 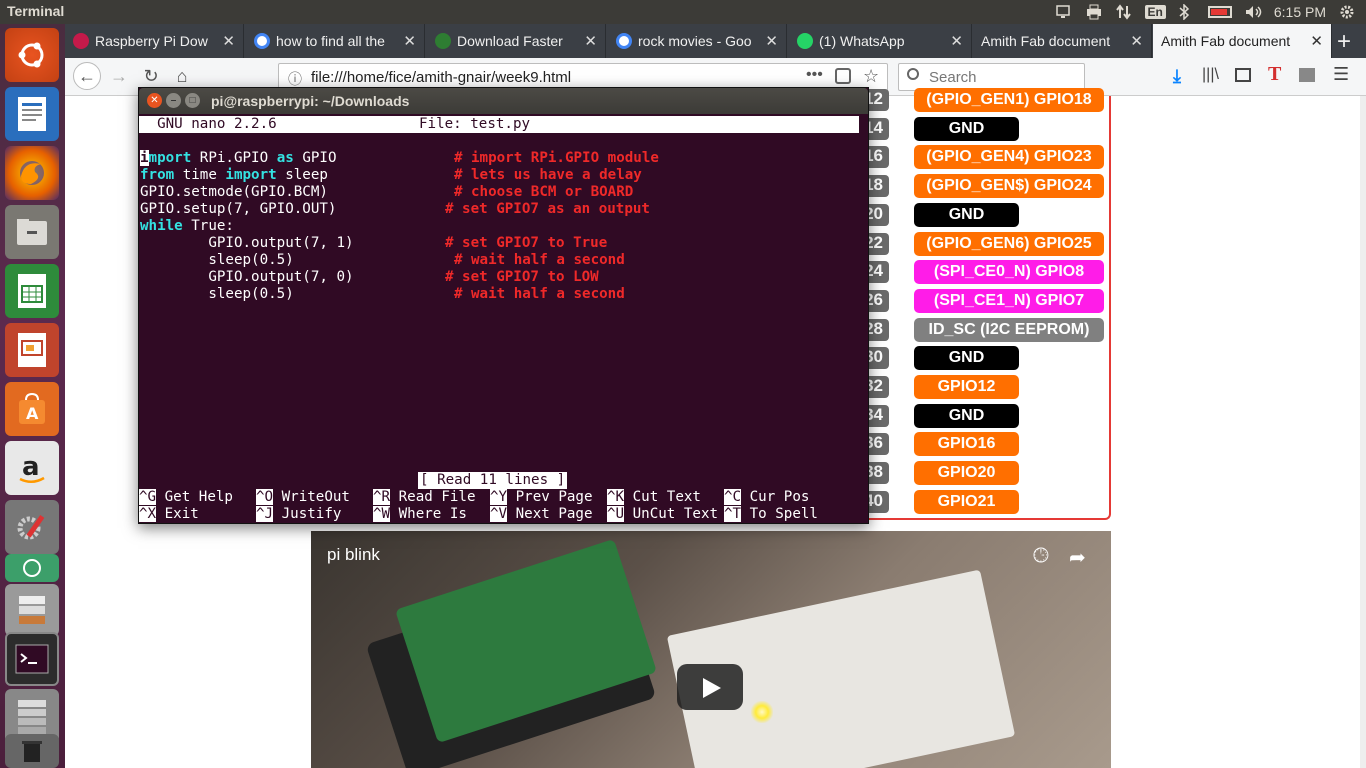 I want to click on software-center-icon: A, so click(x=32, y=409).